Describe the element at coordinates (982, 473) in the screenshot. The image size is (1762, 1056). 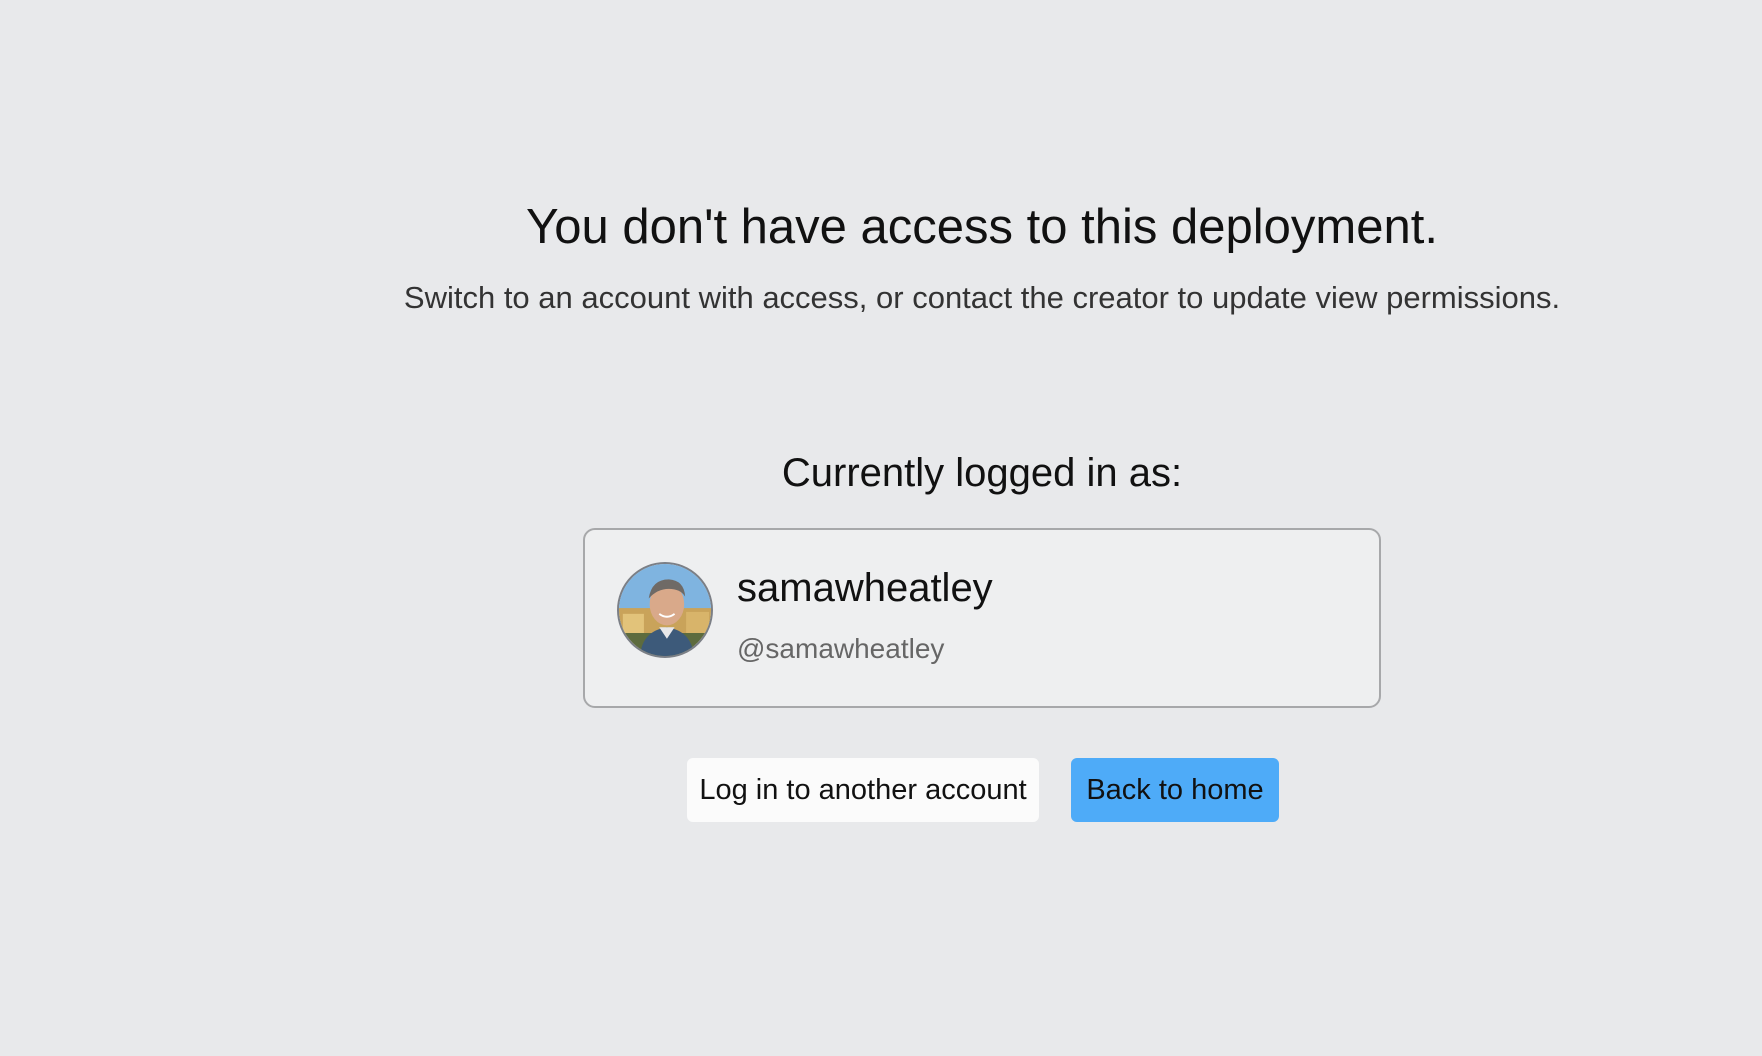
I see `logged-in-label: Currently logged in as:` at that location.